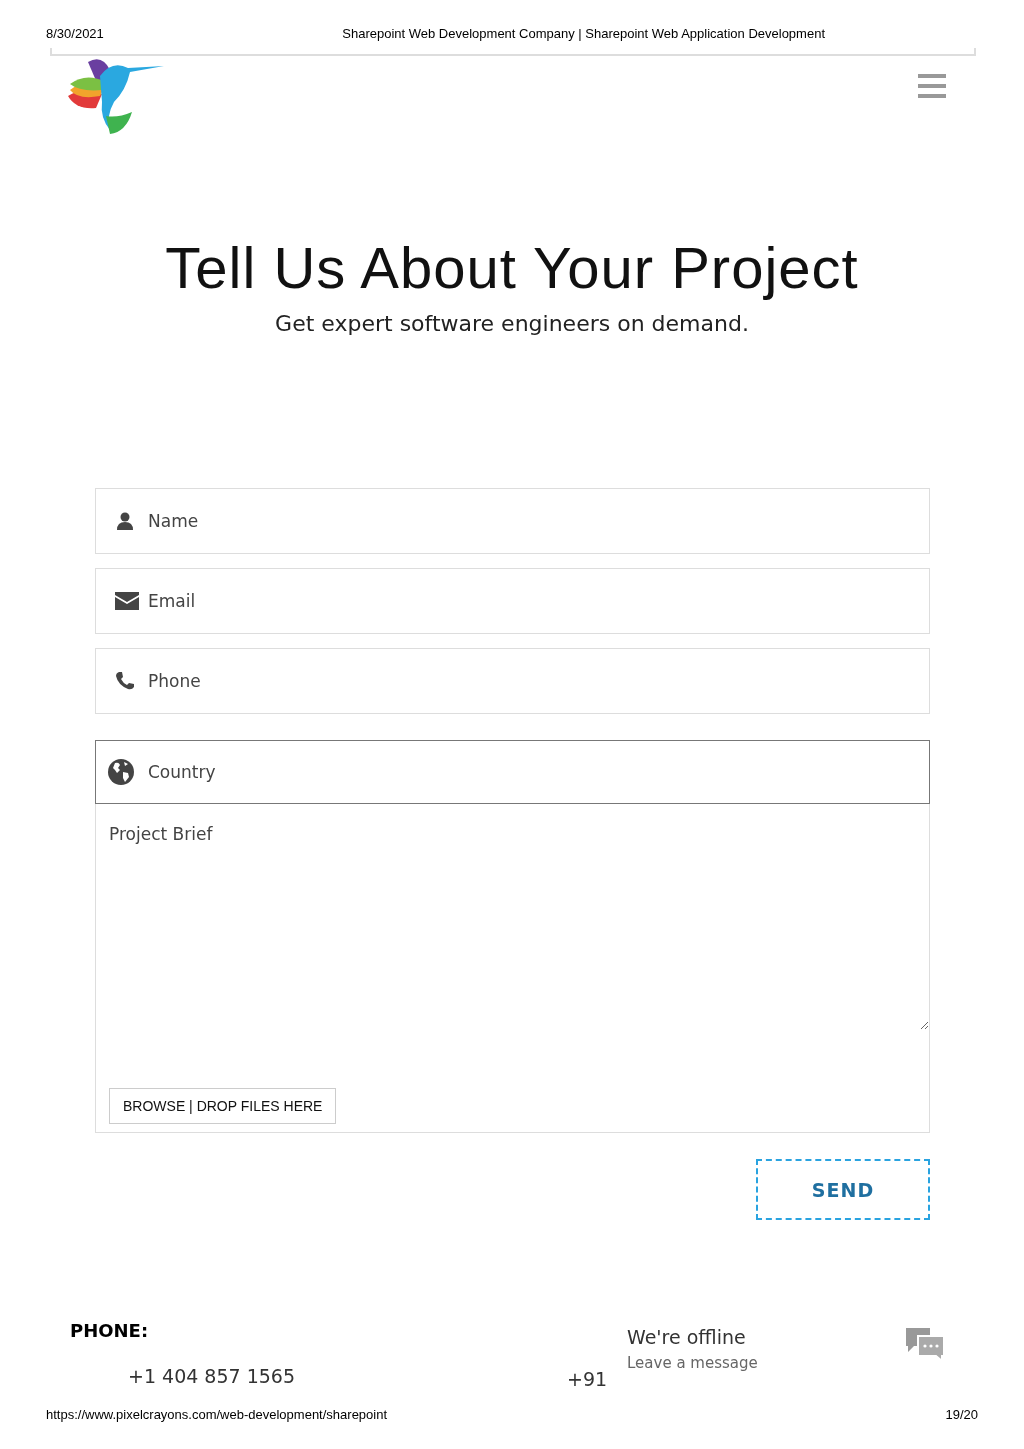 Image resolution: width=1024 pixels, height=1449 pixels. I want to click on subheading: Get expert software engineers on demand., so click(512, 323).